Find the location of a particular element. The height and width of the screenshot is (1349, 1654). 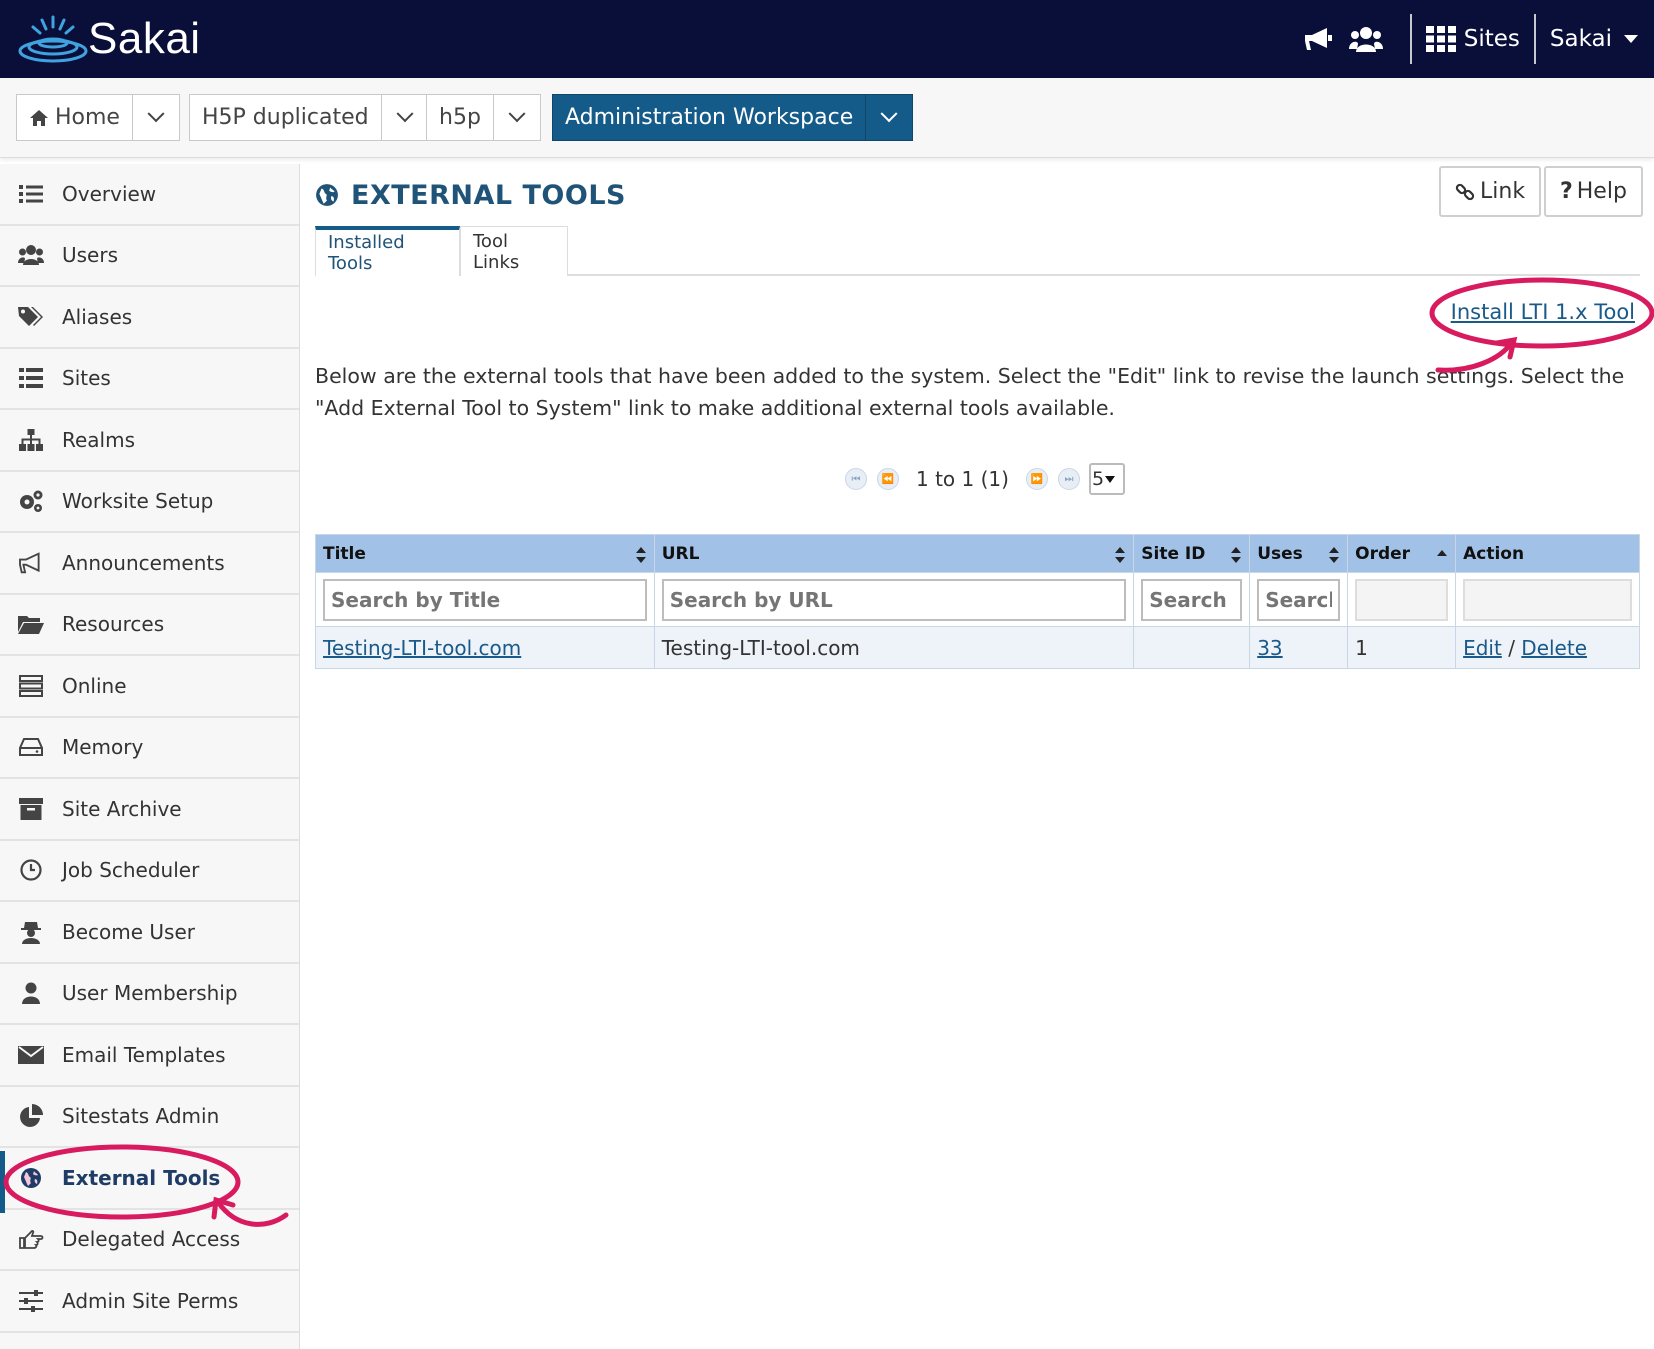

sidebar-item-label: Delegated Access is located at coordinates (151, 1239).